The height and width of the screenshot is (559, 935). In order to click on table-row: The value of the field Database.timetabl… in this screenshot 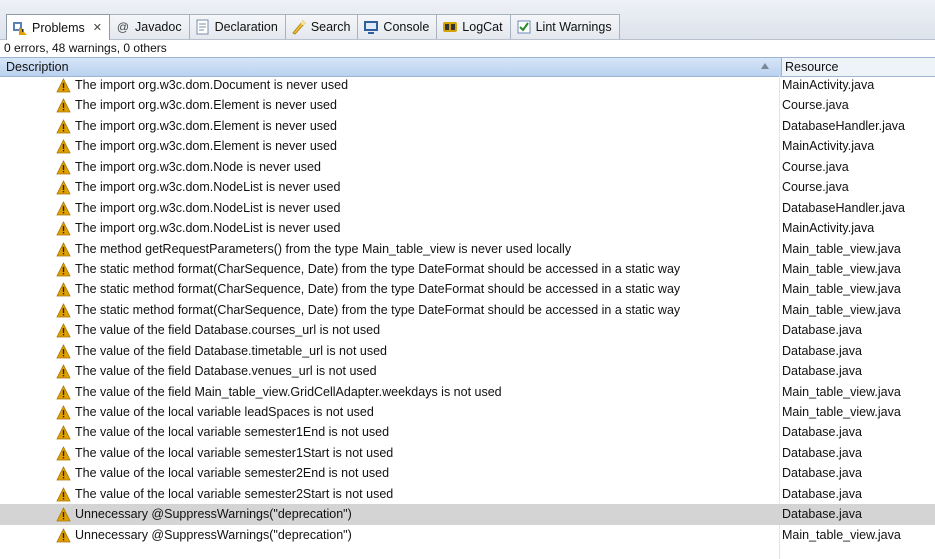, I will do `click(467, 351)`.